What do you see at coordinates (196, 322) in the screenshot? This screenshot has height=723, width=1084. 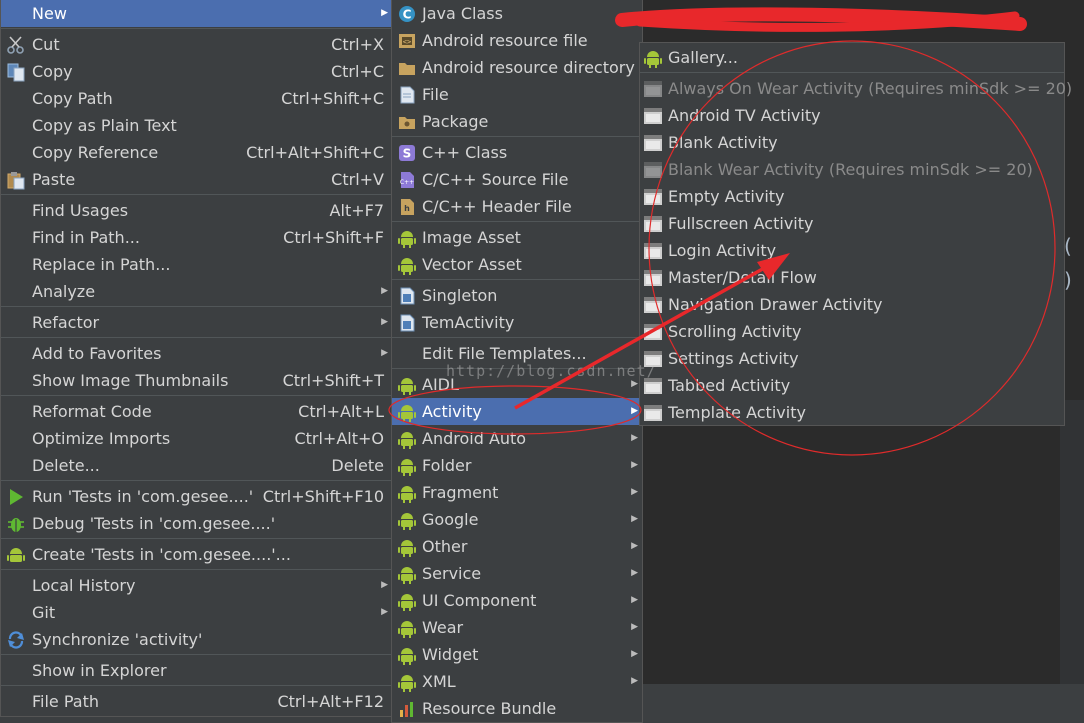 I see `menu-item-refactor: Refactor ▶` at bounding box center [196, 322].